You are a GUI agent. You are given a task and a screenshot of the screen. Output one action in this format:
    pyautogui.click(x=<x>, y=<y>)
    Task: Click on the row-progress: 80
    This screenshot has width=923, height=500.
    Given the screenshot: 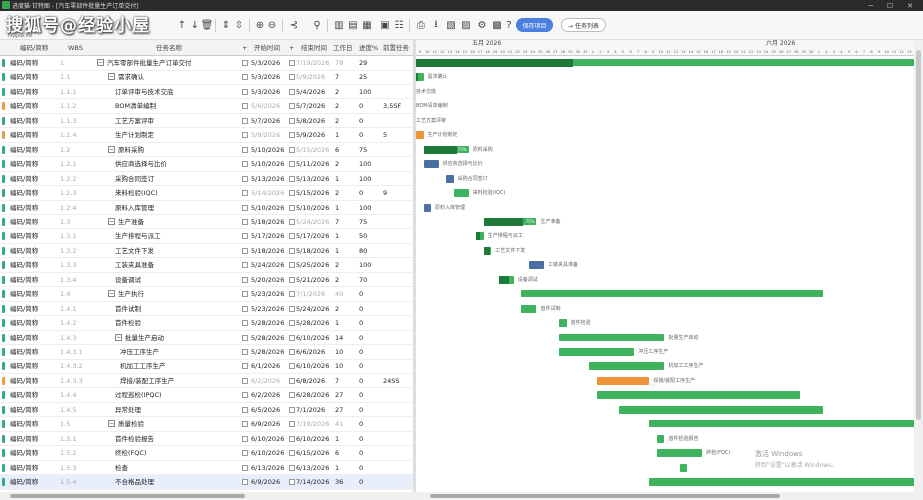 What is the action you would take?
    pyautogui.click(x=363, y=251)
    